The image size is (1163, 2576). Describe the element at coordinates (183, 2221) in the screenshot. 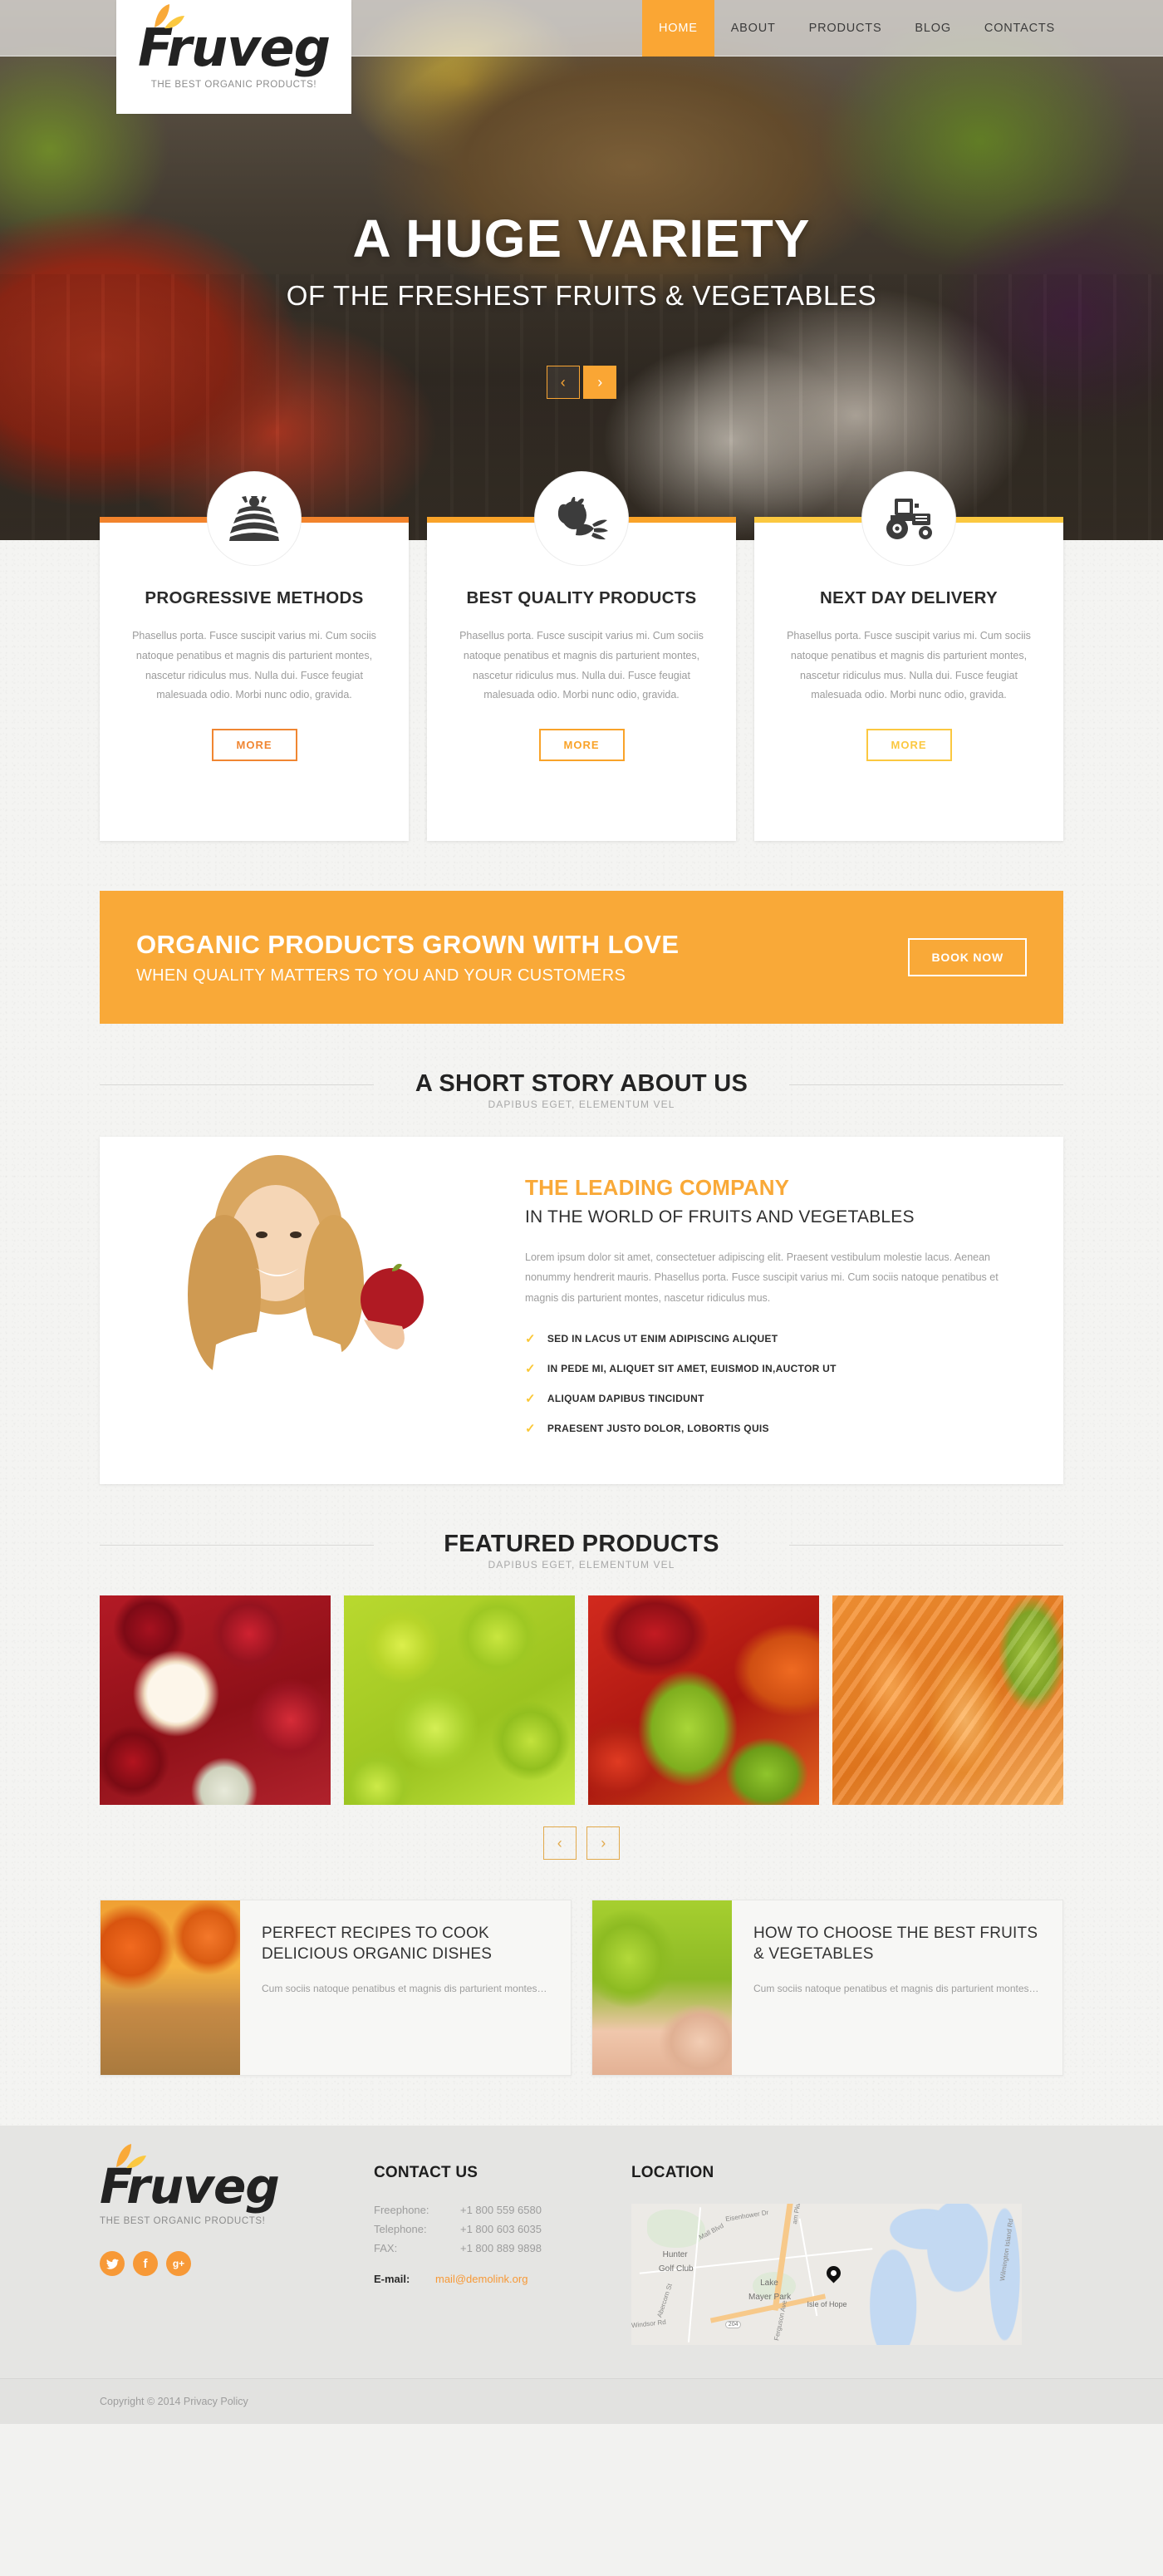

I see `footer-logo-tagline: THE BEST ORGANIC PRODUCTS!` at that location.